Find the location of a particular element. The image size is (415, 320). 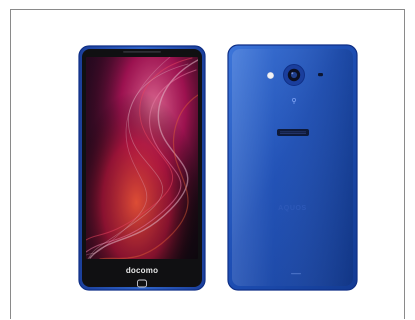

carrier-logo: docomo is located at coordinates (142, 270).